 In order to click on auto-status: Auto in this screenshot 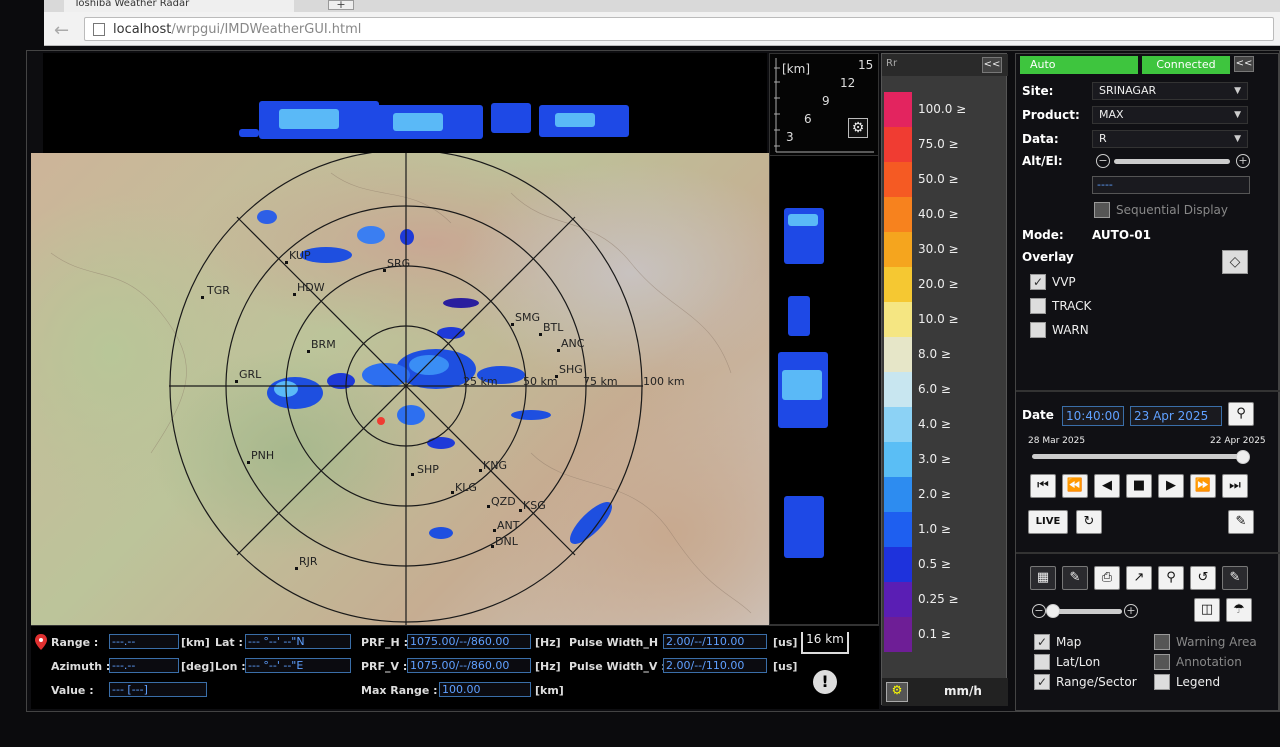, I will do `click(1079, 65)`.